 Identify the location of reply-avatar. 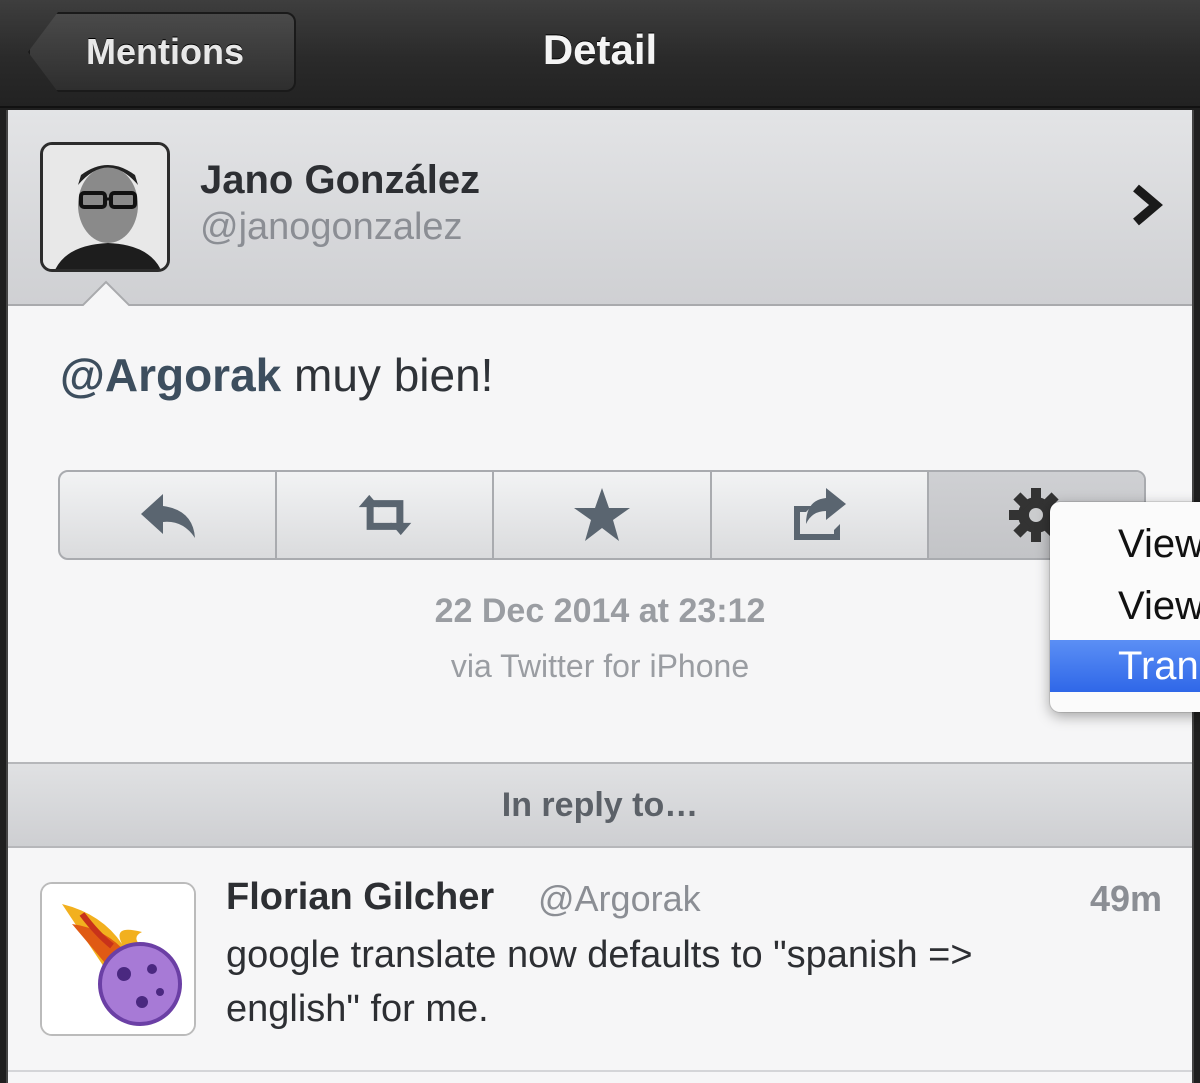
(118, 959).